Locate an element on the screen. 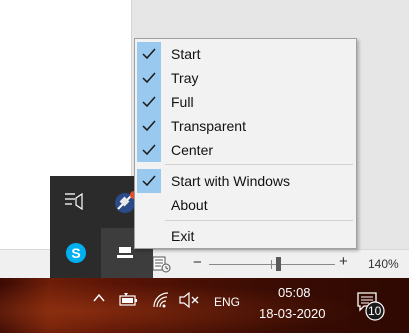 Image resolution: width=409 pixels, height=333 pixels. skype-icon: S is located at coordinates (76, 253).